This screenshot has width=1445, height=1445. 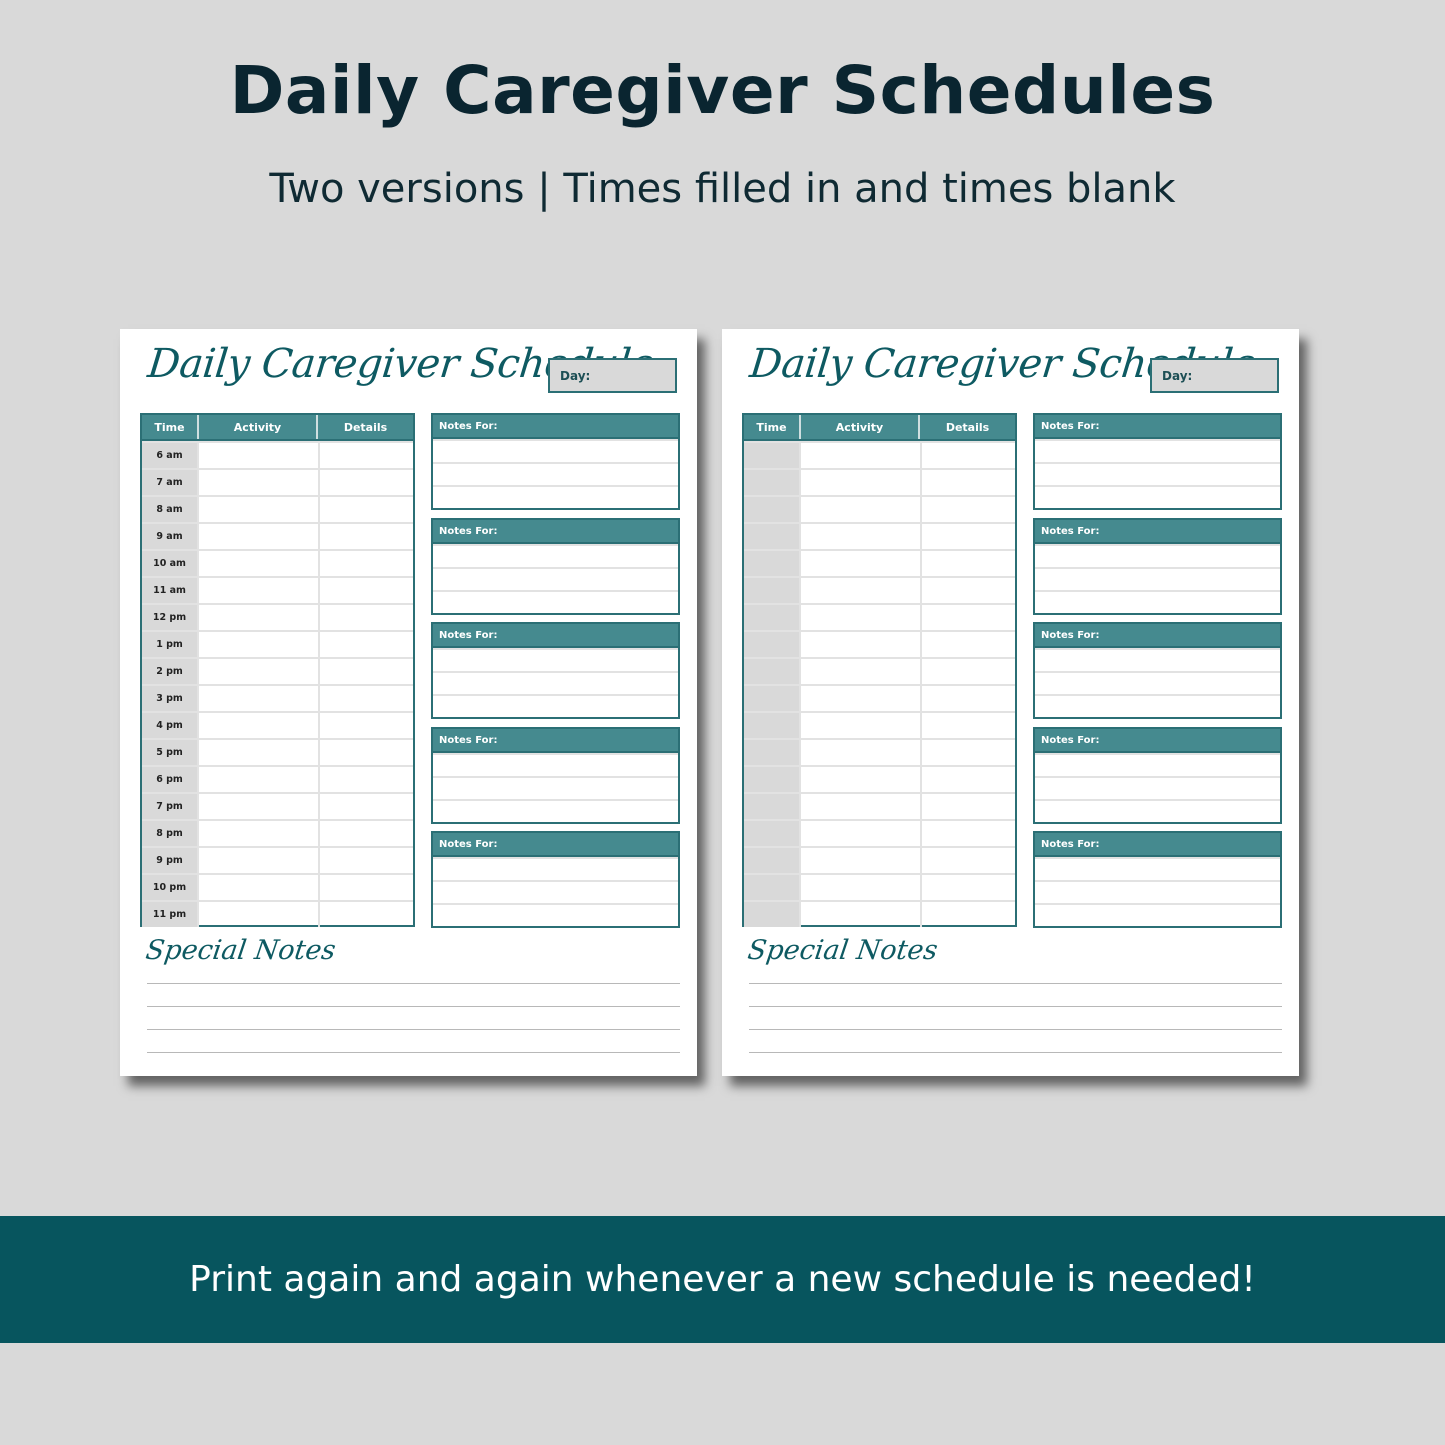 I want to click on time-cell: 4 pm, so click(x=169, y=725).